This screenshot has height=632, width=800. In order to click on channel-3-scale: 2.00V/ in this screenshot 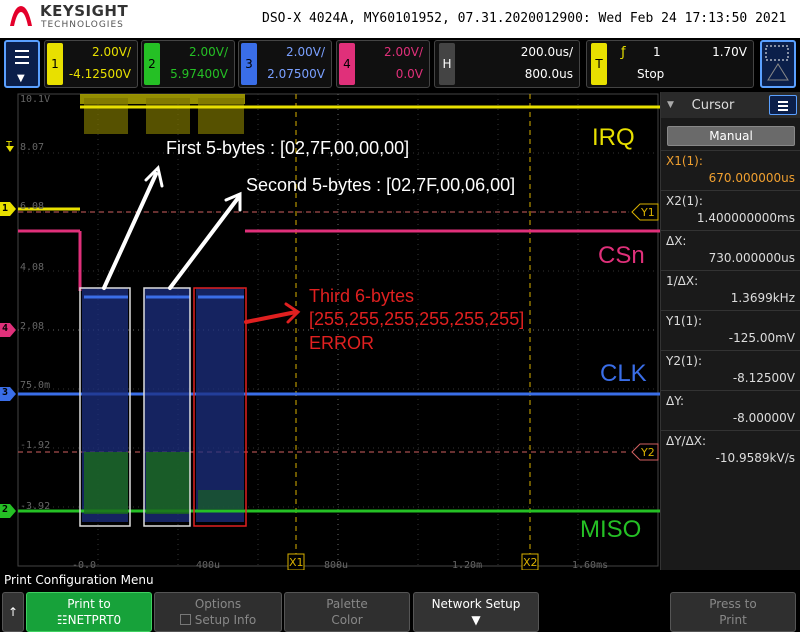, I will do `click(305, 52)`.